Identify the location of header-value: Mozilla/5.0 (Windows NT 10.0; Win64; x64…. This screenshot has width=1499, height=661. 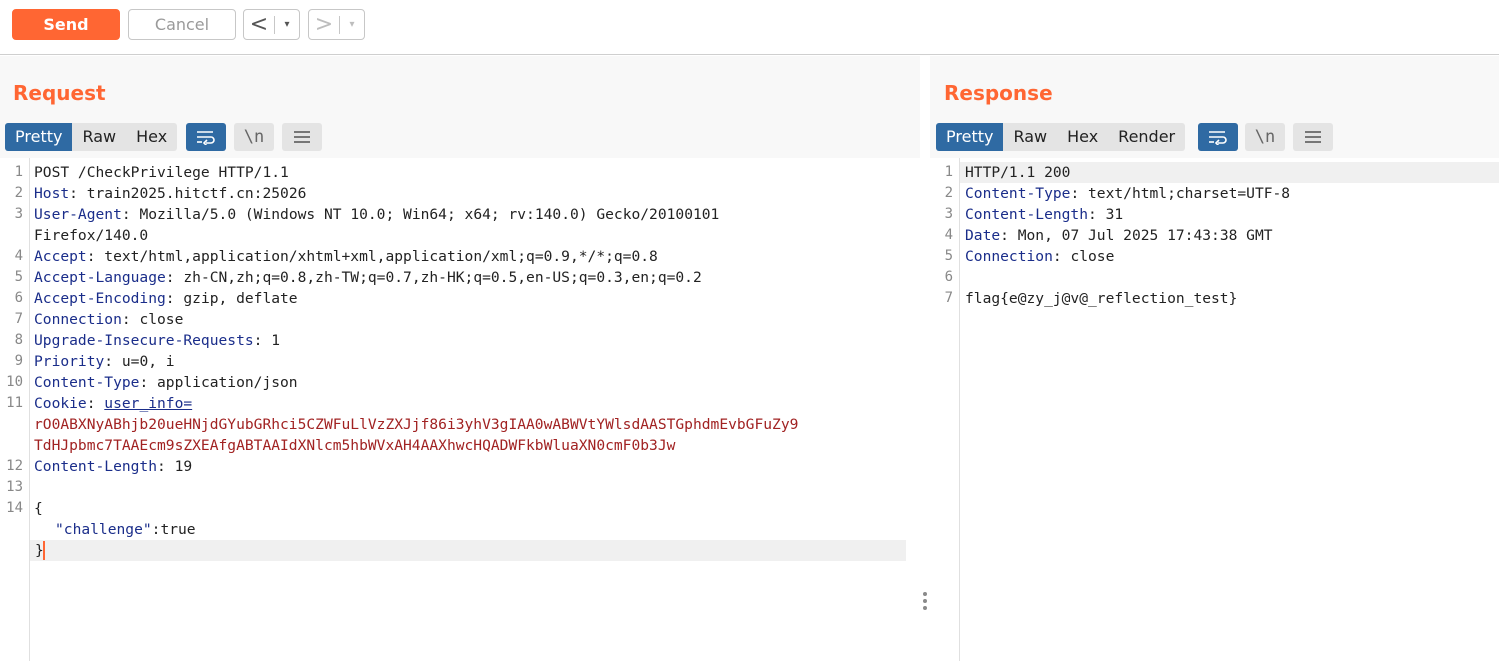
(429, 214).